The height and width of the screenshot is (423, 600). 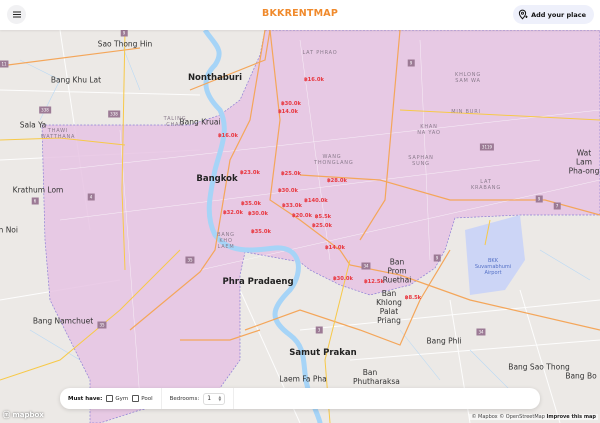 I want to click on district-label: KHLONG SAM WA, so click(x=468, y=78).